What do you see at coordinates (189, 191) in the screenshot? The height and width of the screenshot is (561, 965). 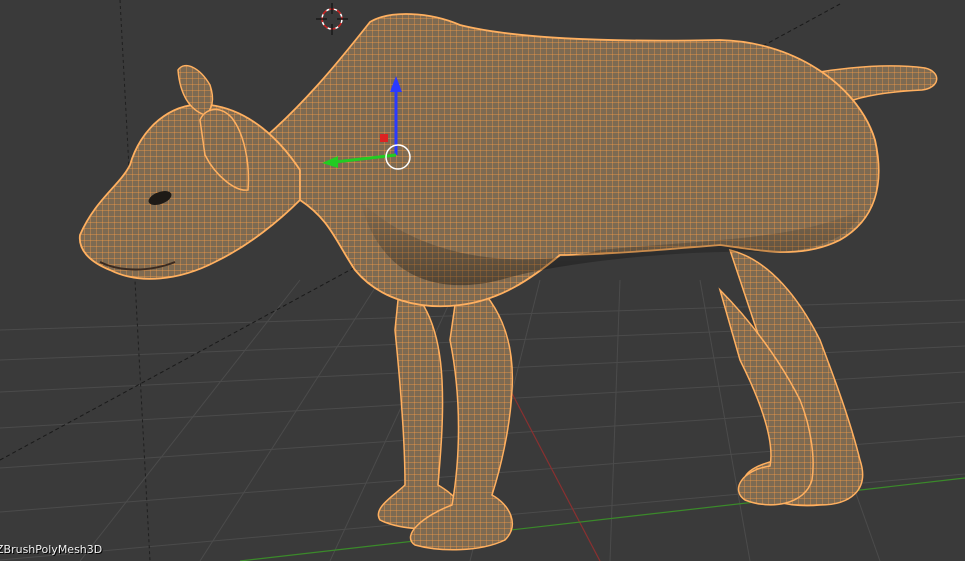 I see `dog-head` at bounding box center [189, 191].